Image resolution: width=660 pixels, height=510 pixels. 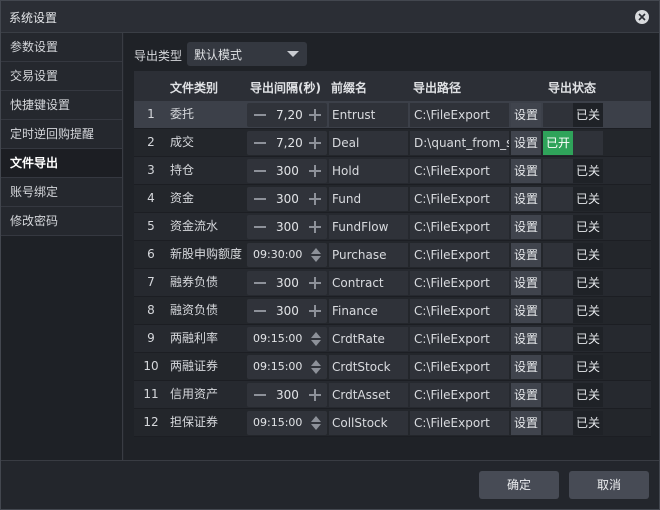 I want to click on prefix-input: CrdtRate, so click(x=368, y=339).